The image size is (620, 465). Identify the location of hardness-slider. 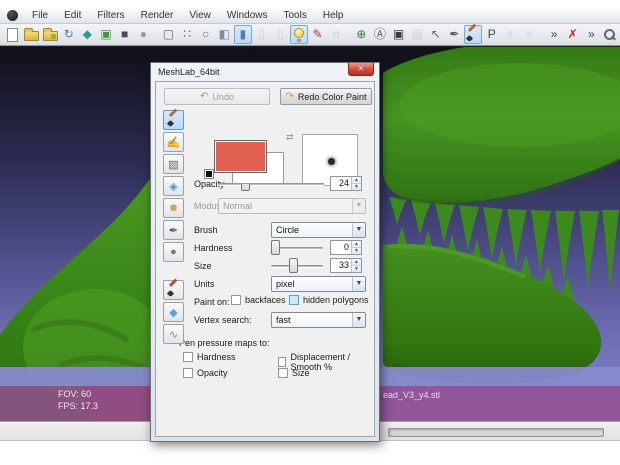
(297, 248).